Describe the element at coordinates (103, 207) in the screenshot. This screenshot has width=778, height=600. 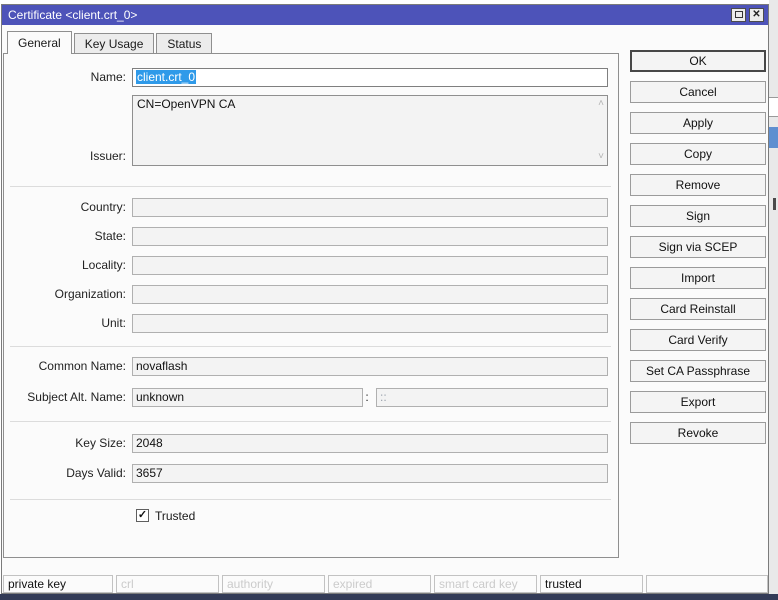
I see `country-label: Country:` at that location.